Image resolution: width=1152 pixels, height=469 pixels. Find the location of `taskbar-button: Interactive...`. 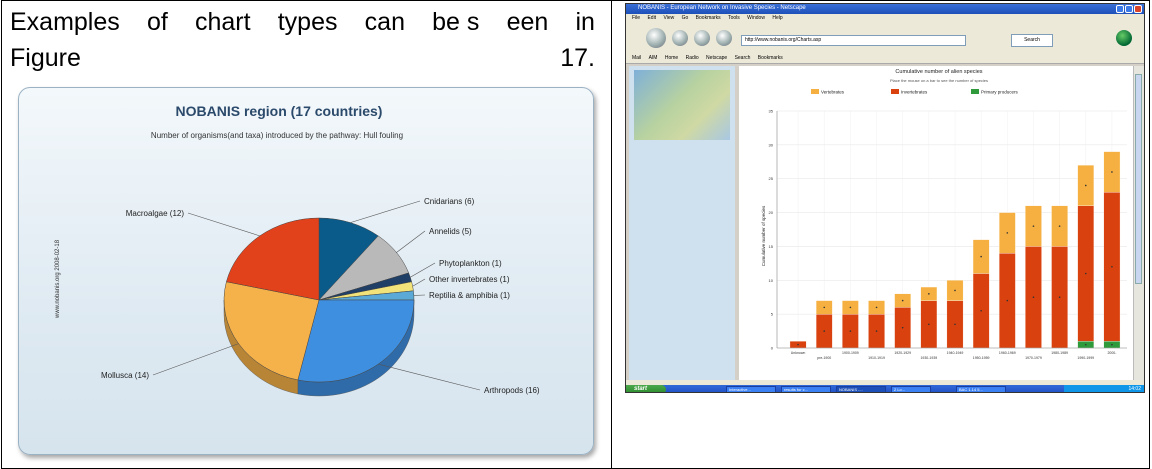

taskbar-button: Interactive... is located at coordinates (751, 389).